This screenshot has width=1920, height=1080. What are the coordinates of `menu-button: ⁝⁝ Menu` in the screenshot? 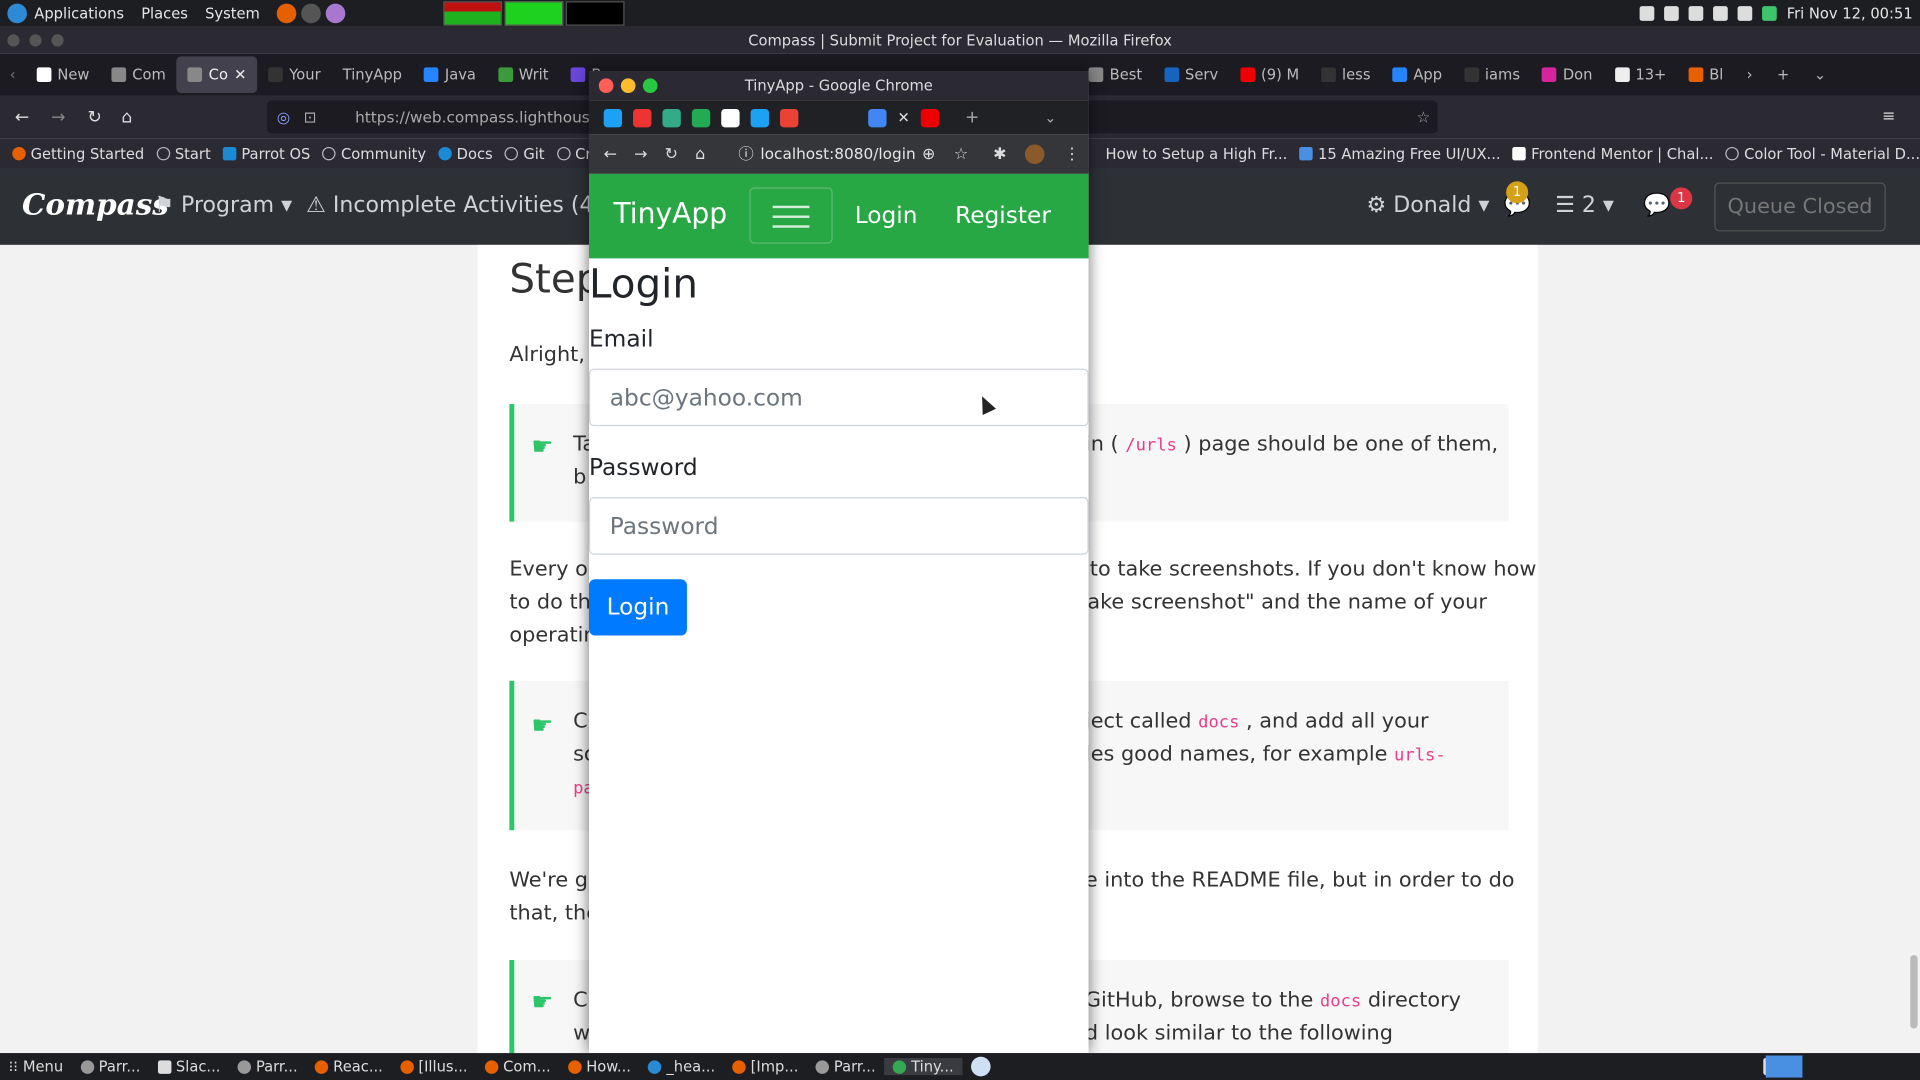 It's located at (36, 1066).